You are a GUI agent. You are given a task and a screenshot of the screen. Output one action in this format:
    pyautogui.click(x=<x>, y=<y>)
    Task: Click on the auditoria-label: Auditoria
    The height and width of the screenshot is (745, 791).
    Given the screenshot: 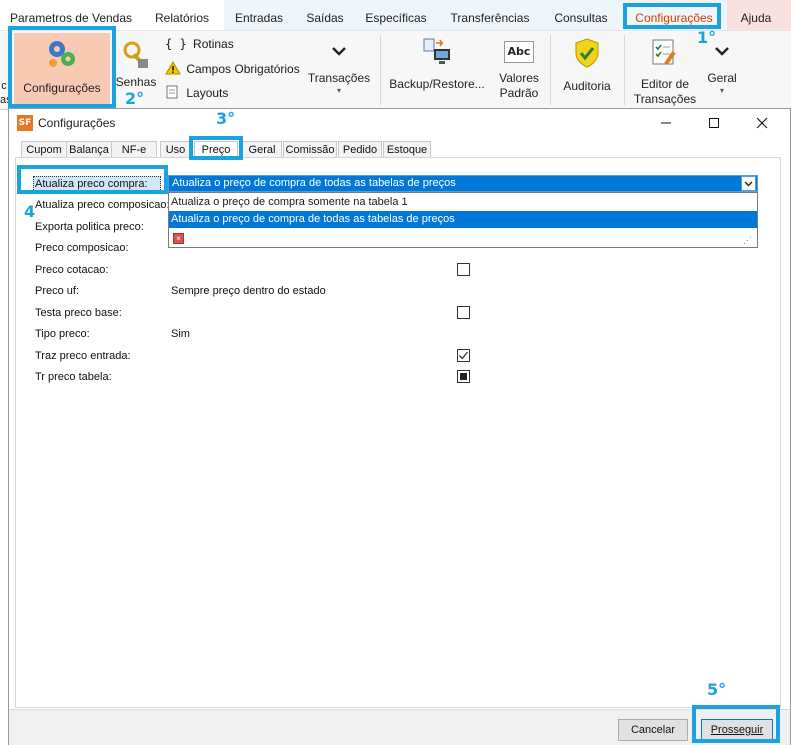 What is the action you would take?
    pyautogui.click(x=587, y=86)
    